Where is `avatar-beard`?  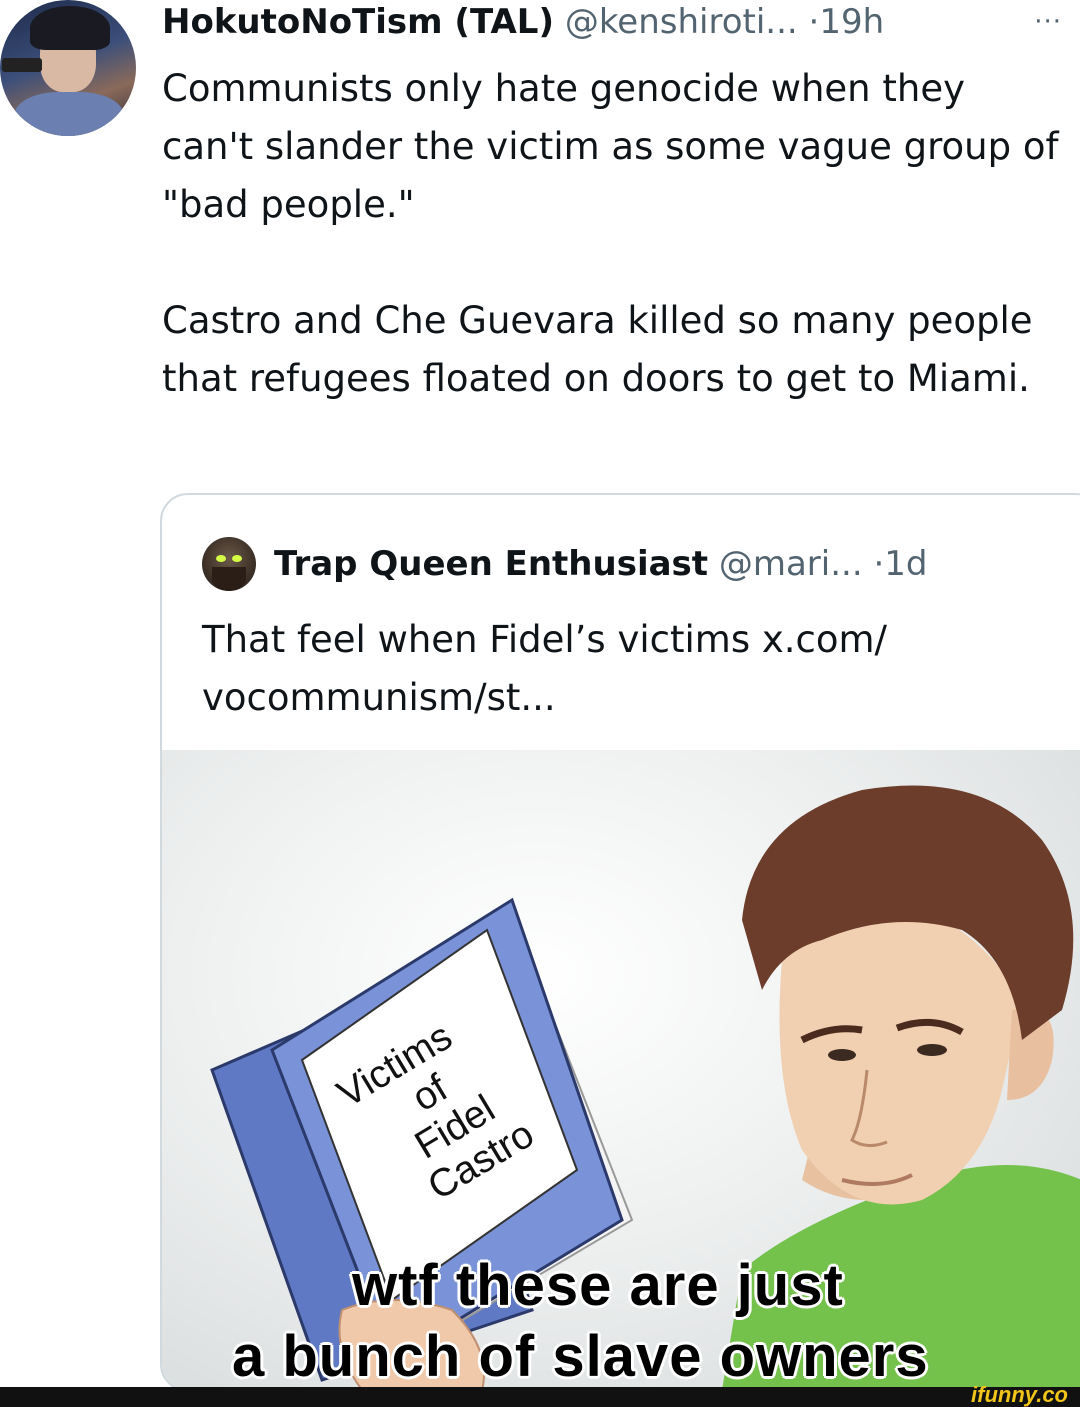
avatar-beard is located at coordinates (229, 579).